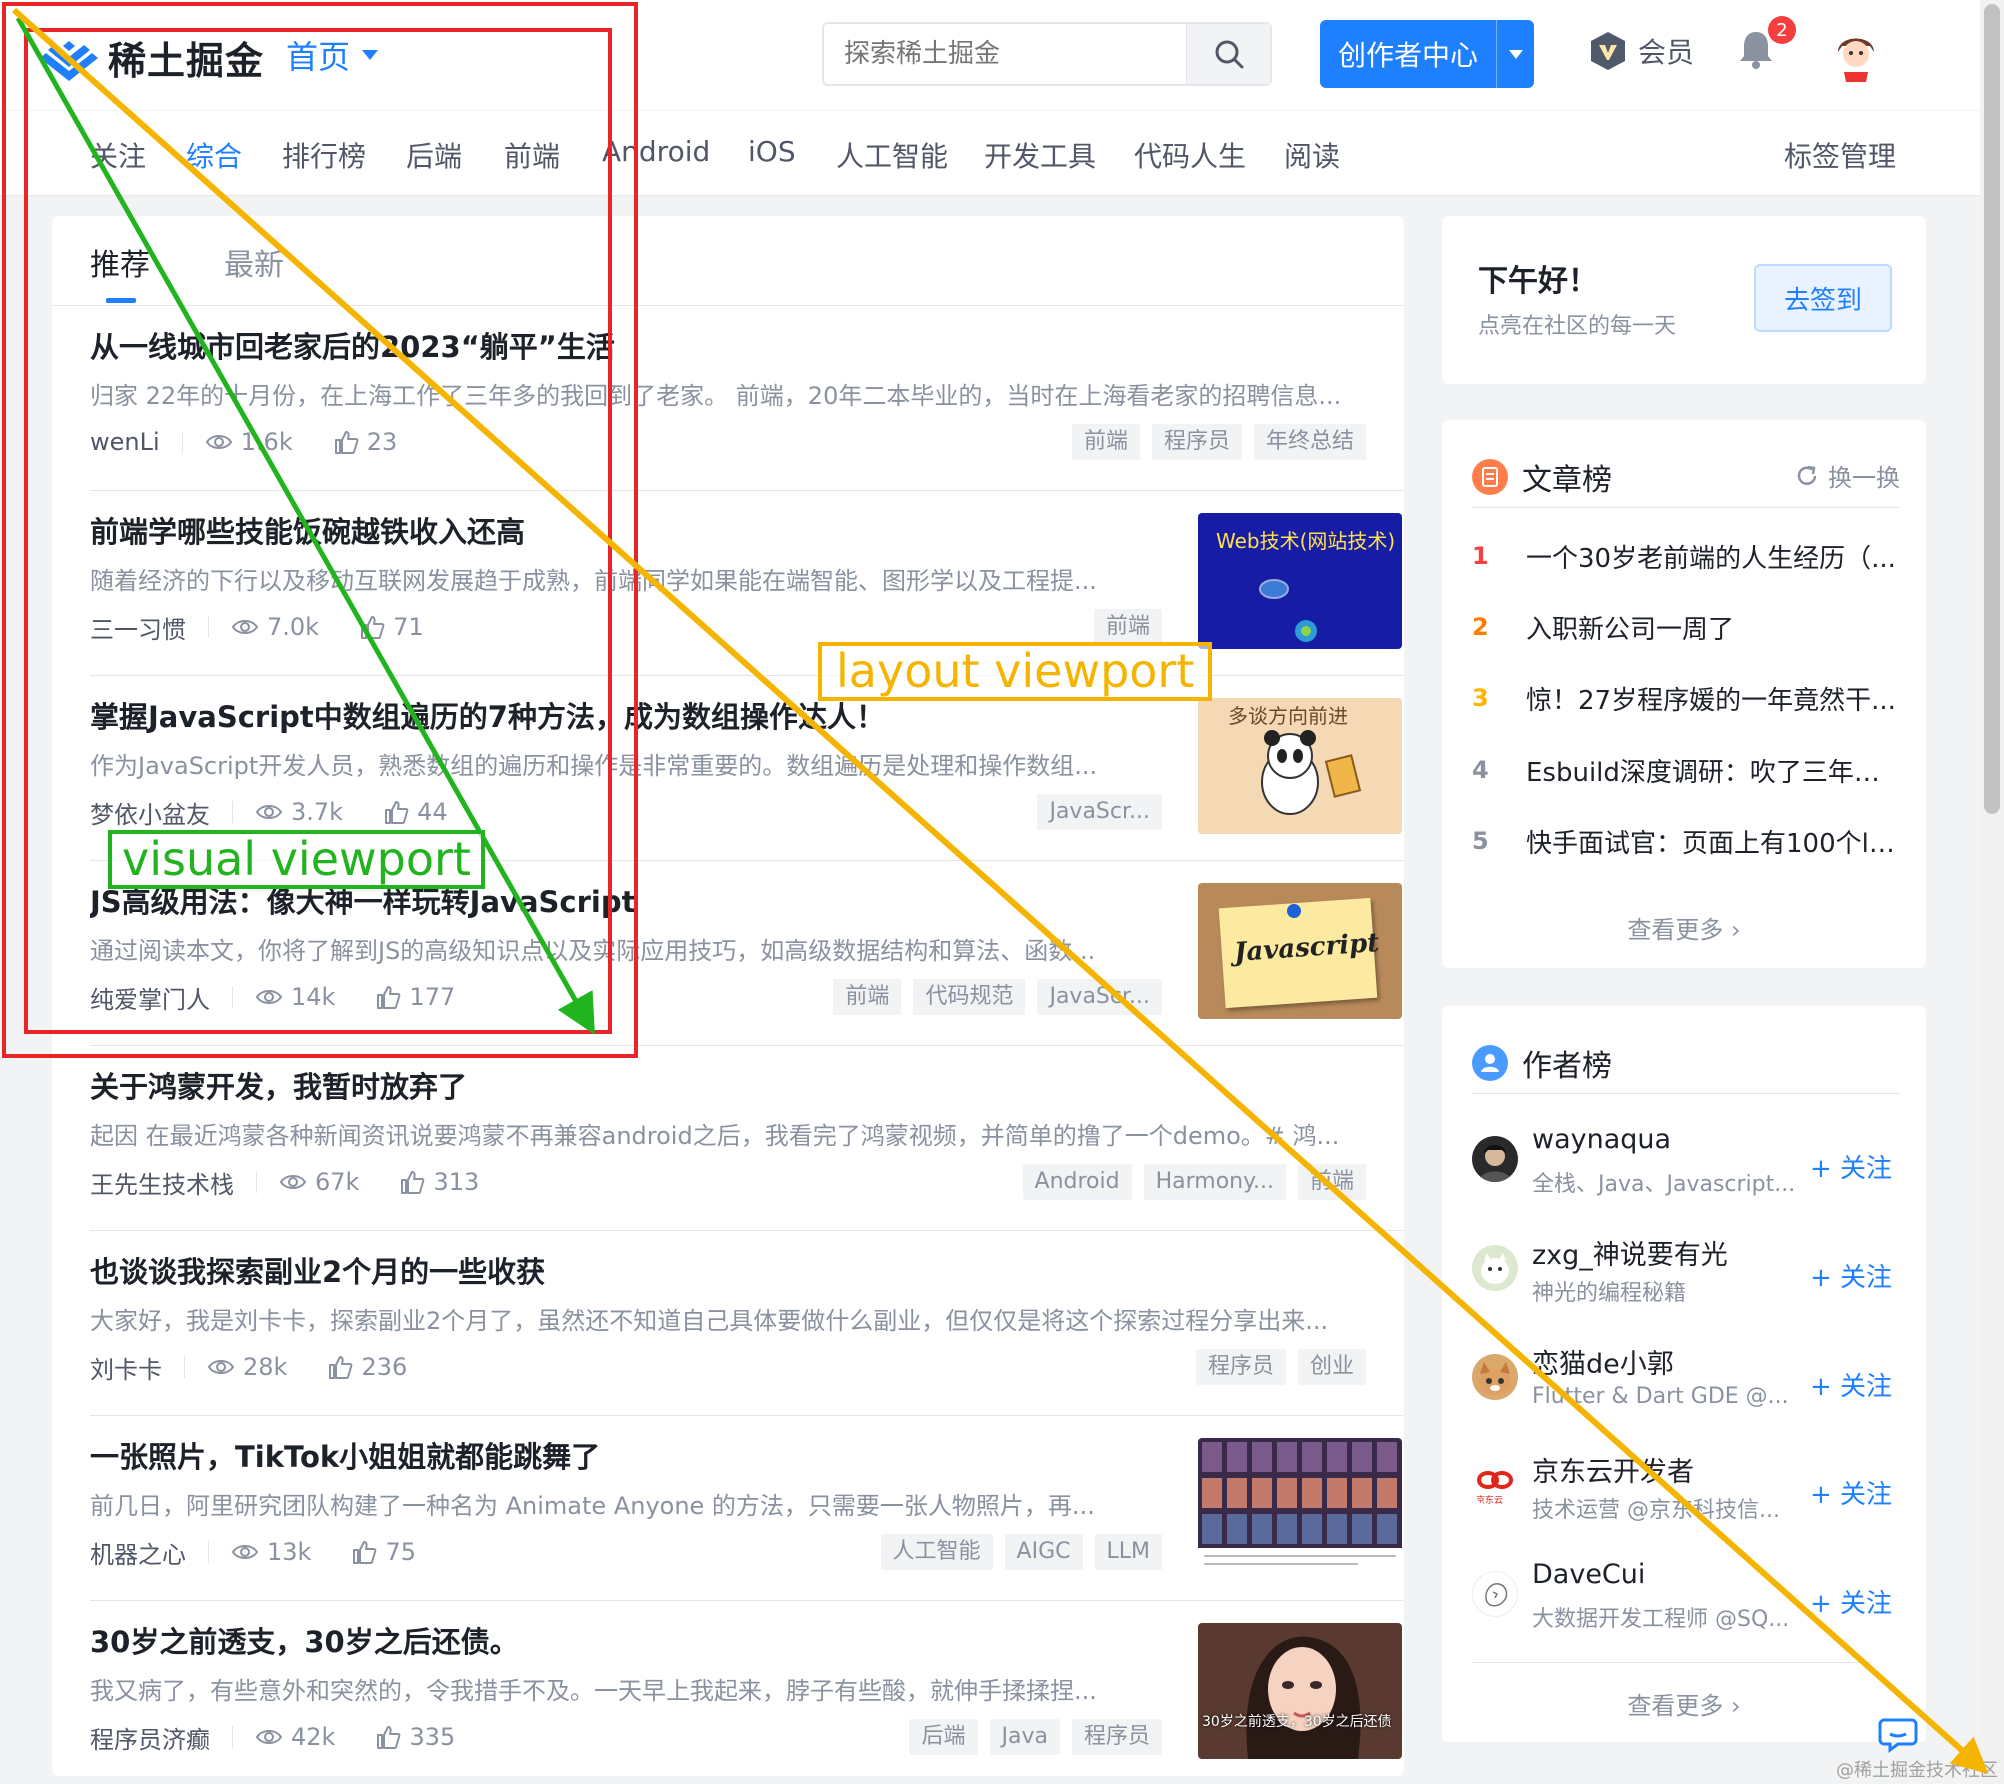 This screenshot has height=1784, width=2004. I want to click on article-thumbnail: Javascript, so click(1300, 951).